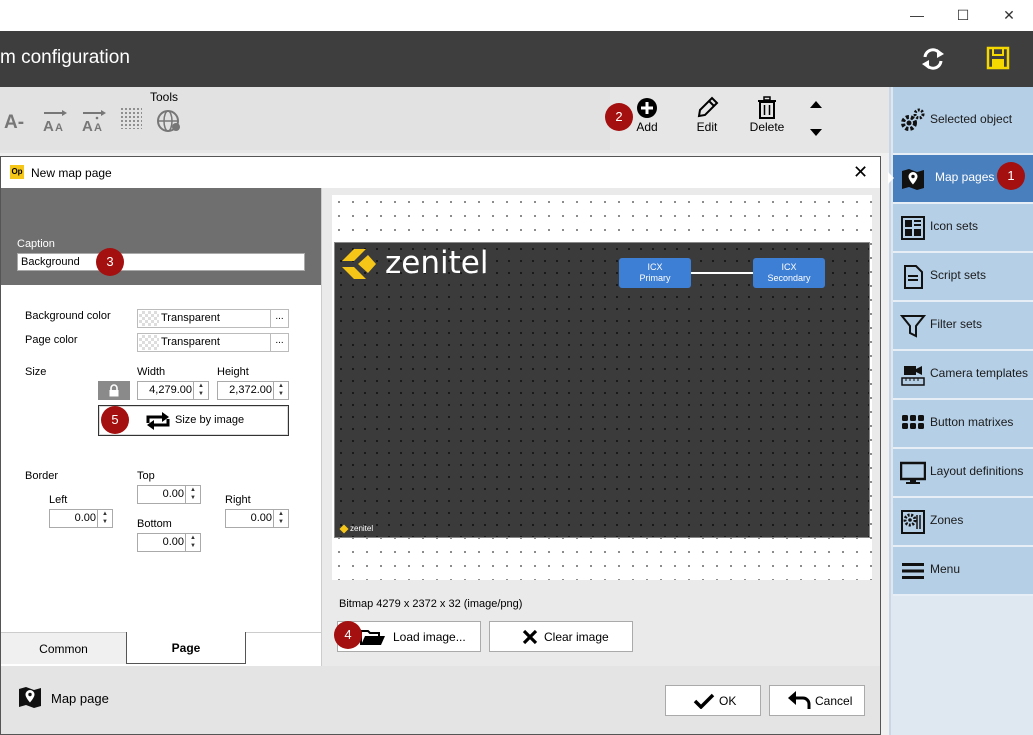 The height and width of the screenshot is (735, 1033). Describe the element at coordinates (131, 118) in the screenshot. I see `grid-icon` at that location.